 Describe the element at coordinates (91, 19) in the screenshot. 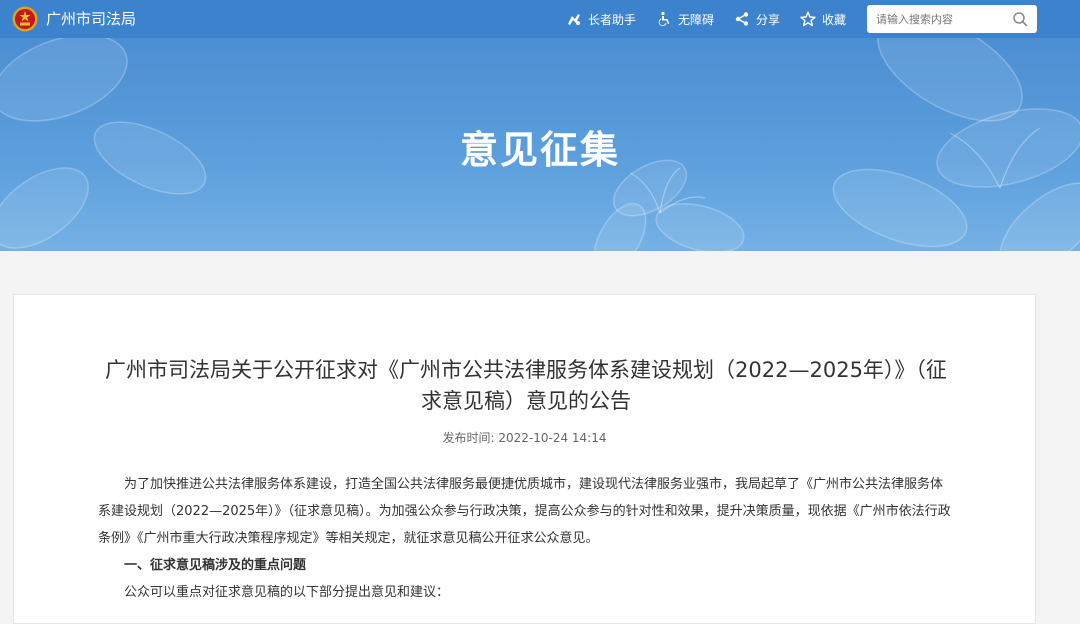

I see `site-name: 广州市司法局` at that location.